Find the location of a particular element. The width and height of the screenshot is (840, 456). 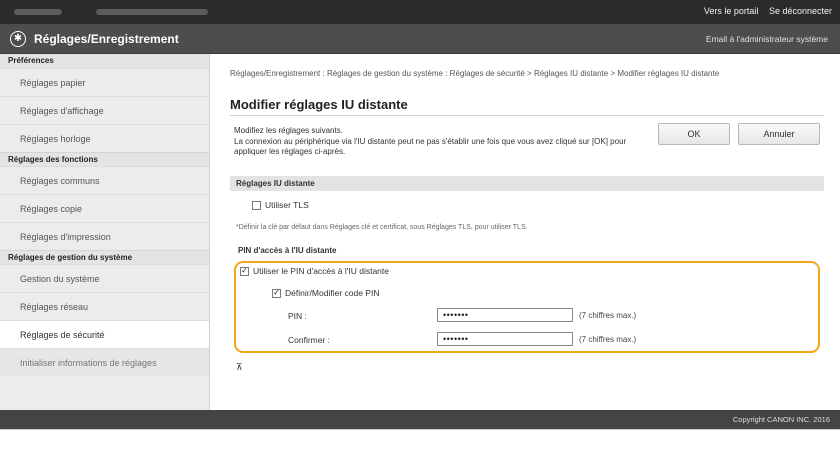

sidebar-item-print-settings: Réglages d'impression is located at coordinates (104, 236).